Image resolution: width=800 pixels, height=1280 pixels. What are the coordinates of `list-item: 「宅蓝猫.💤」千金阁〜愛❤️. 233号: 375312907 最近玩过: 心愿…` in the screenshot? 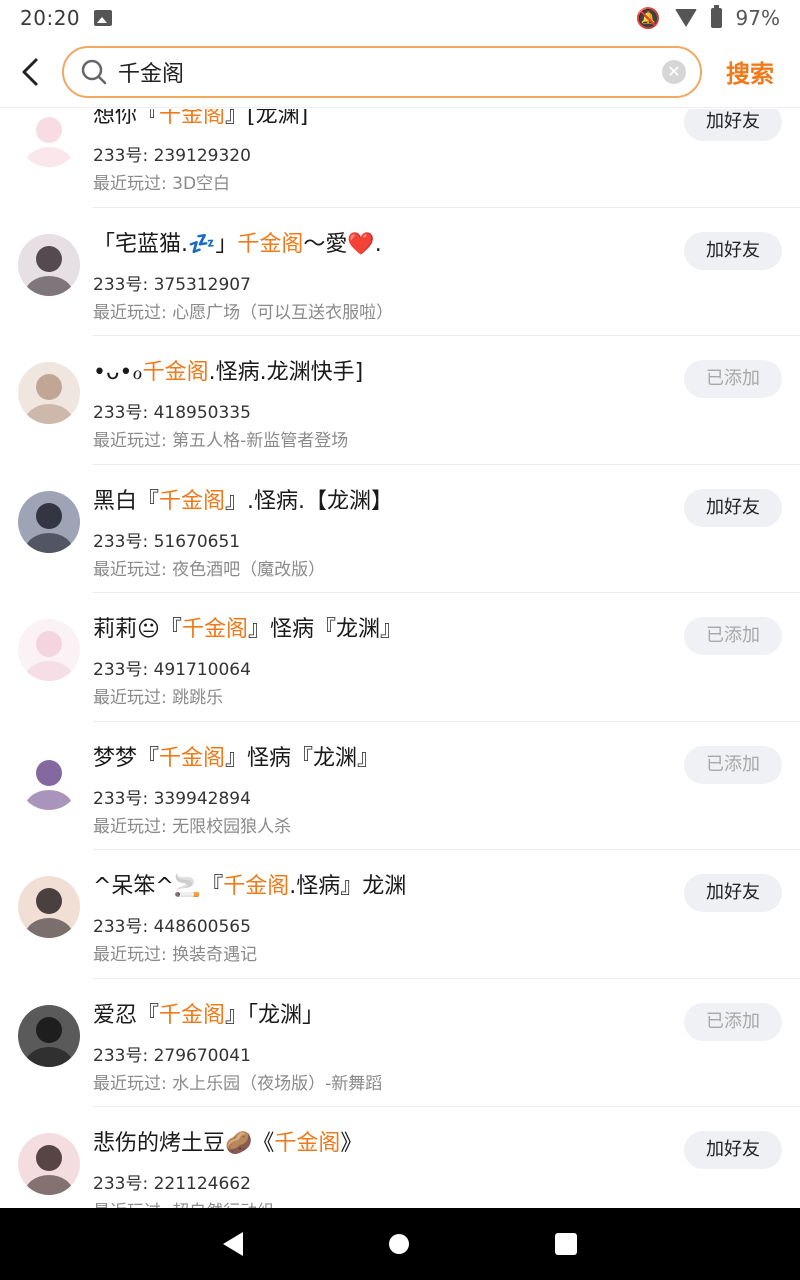 It's located at (400, 272).